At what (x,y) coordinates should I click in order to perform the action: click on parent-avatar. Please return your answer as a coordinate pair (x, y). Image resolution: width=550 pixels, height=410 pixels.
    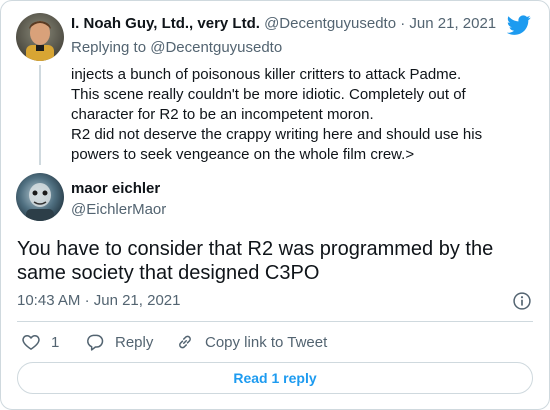
    Looking at the image, I should click on (40, 37).